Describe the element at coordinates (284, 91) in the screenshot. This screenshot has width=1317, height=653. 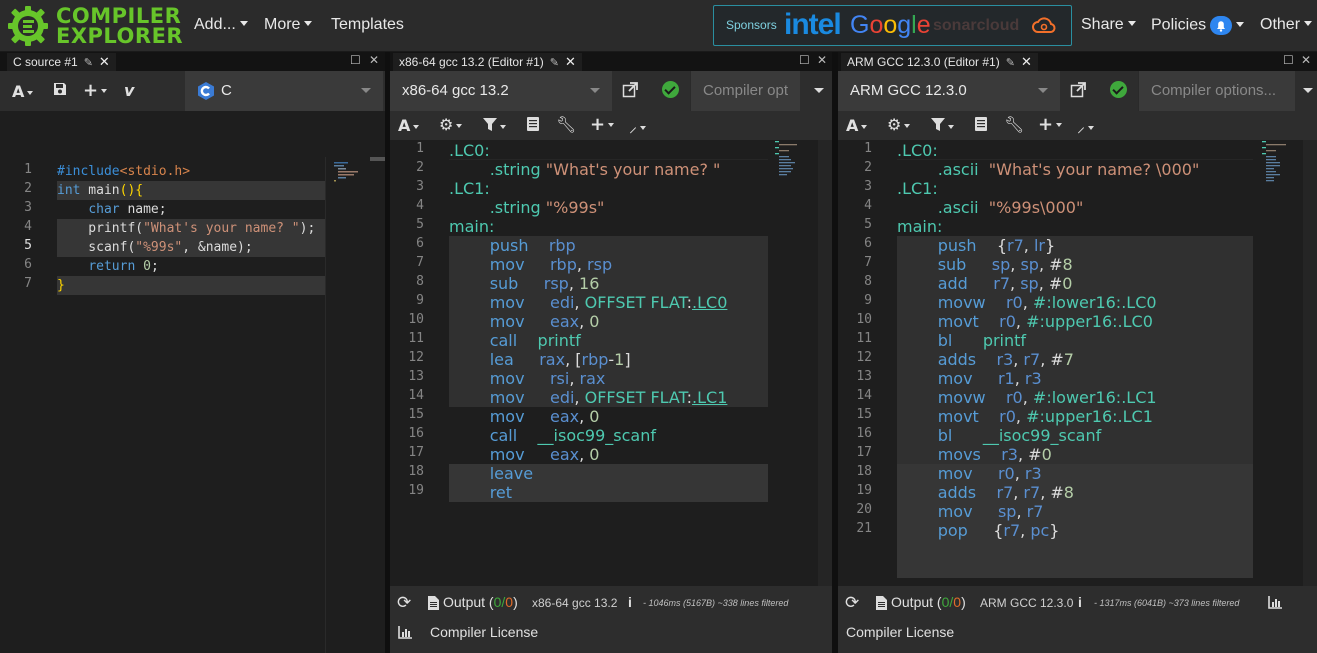
I see `language-select: C` at that location.